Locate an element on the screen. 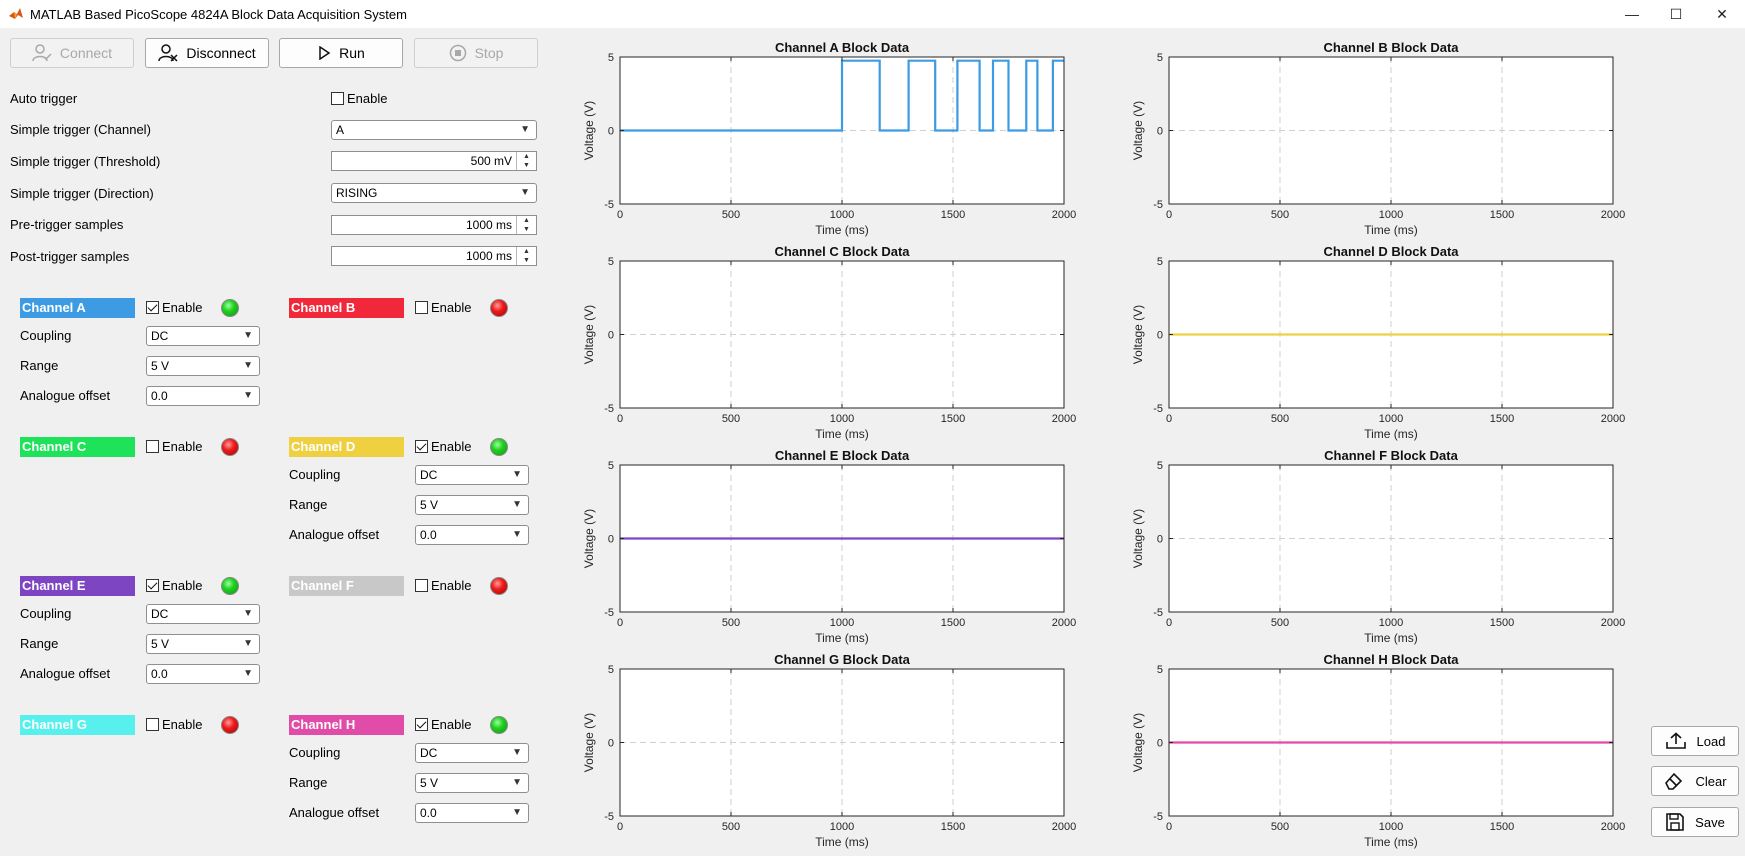 This screenshot has width=1745, height=856. load-button: Load is located at coordinates (1695, 741).